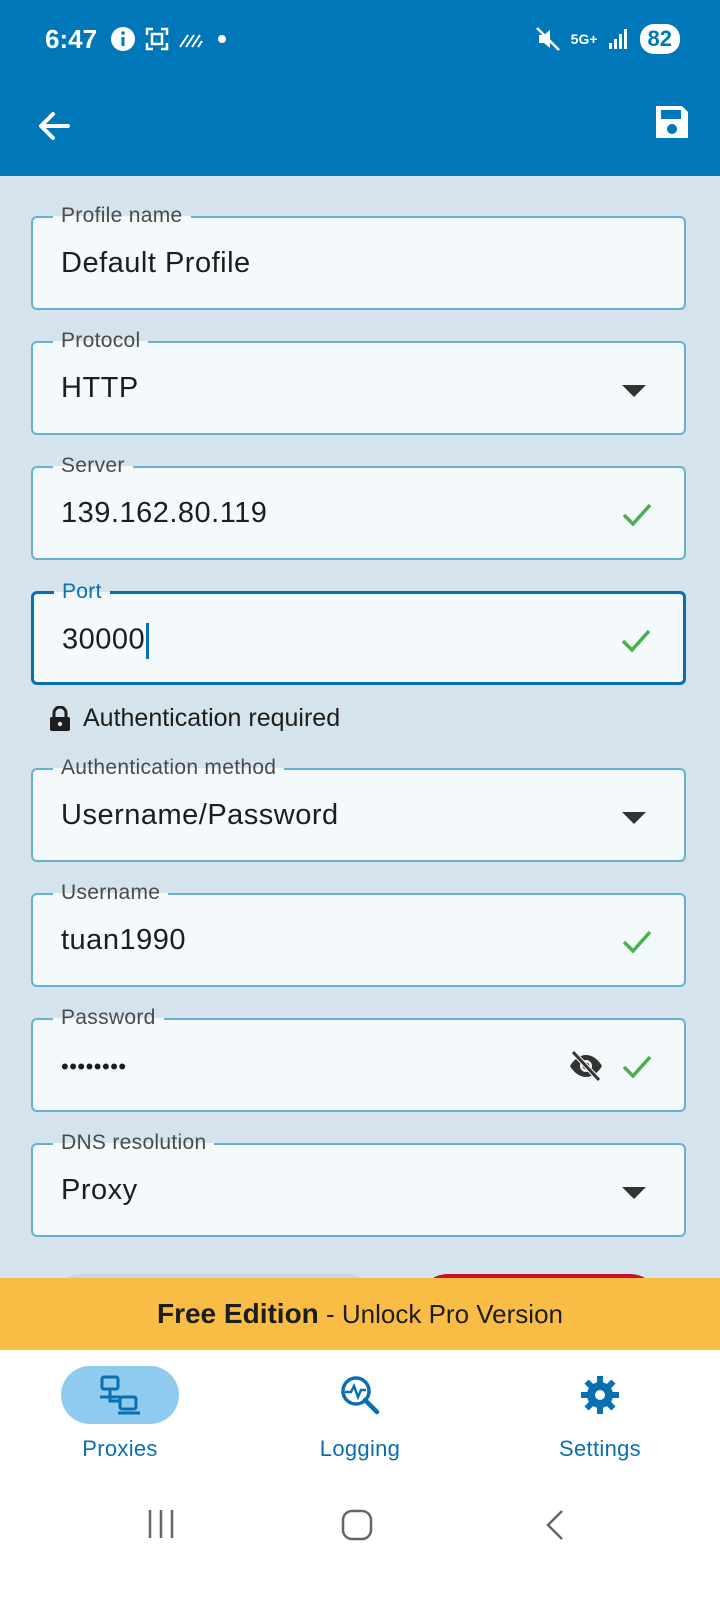 Image resolution: width=720 pixels, height=1600 pixels. What do you see at coordinates (617, 39) in the screenshot?
I see `signal-icon` at bounding box center [617, 39].